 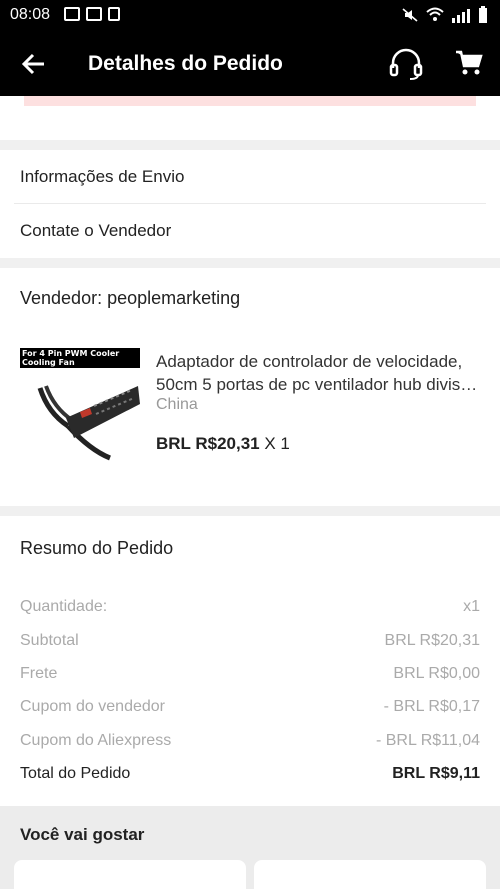 I want to click on summary-value: BRL R$0,00, so click(x=436, y=673).